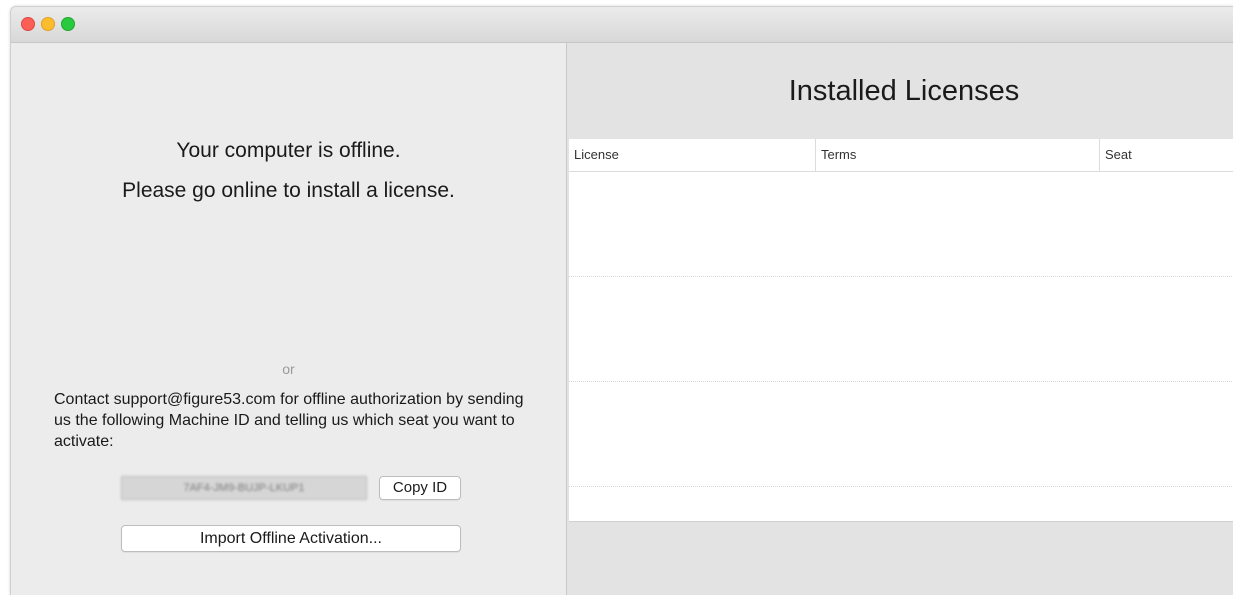 Image resolution: width=1233 pixels, height=595 pixels. I want to click on copy-id-button: Copy ID, so click(420, 488).